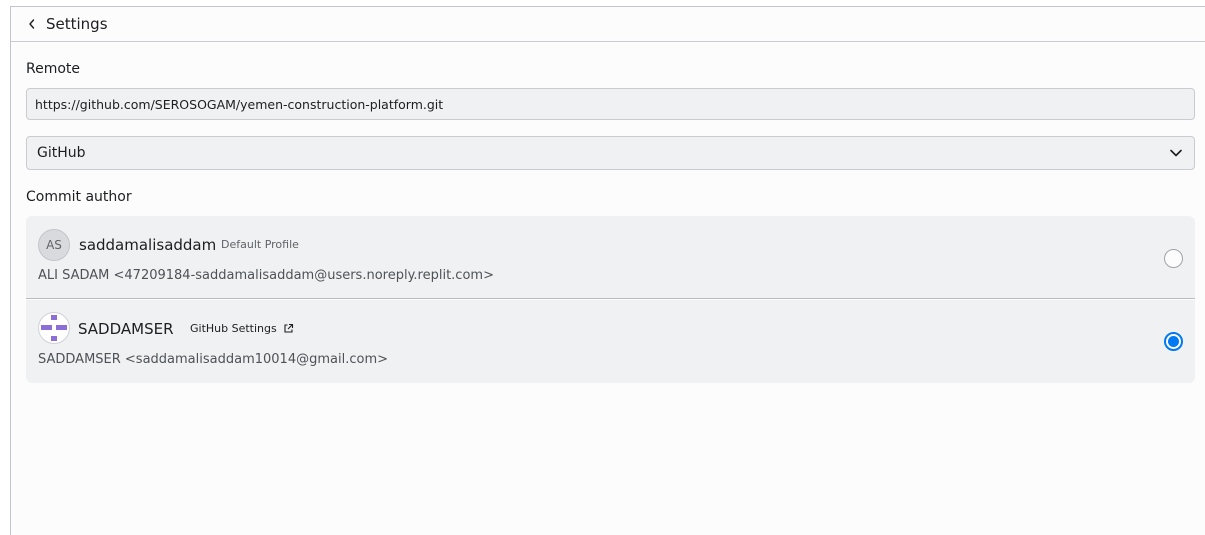 Image resolution: width=1205 pixels, height=535 pixels. I want to click on remote-label: Remote, so click(53, 69).